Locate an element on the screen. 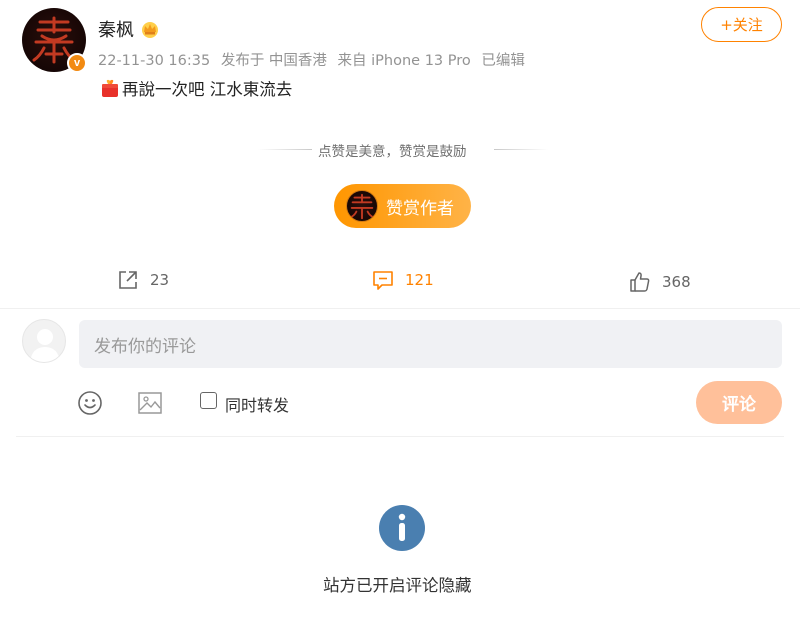  divider-left is located at coordinates (285, 149).